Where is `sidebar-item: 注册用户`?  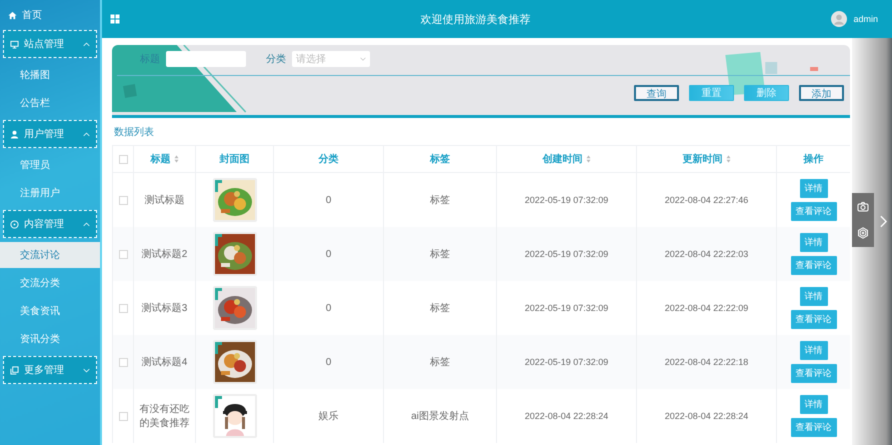 sidebar-item: 注册用户 is located at coordinates (50, 193).